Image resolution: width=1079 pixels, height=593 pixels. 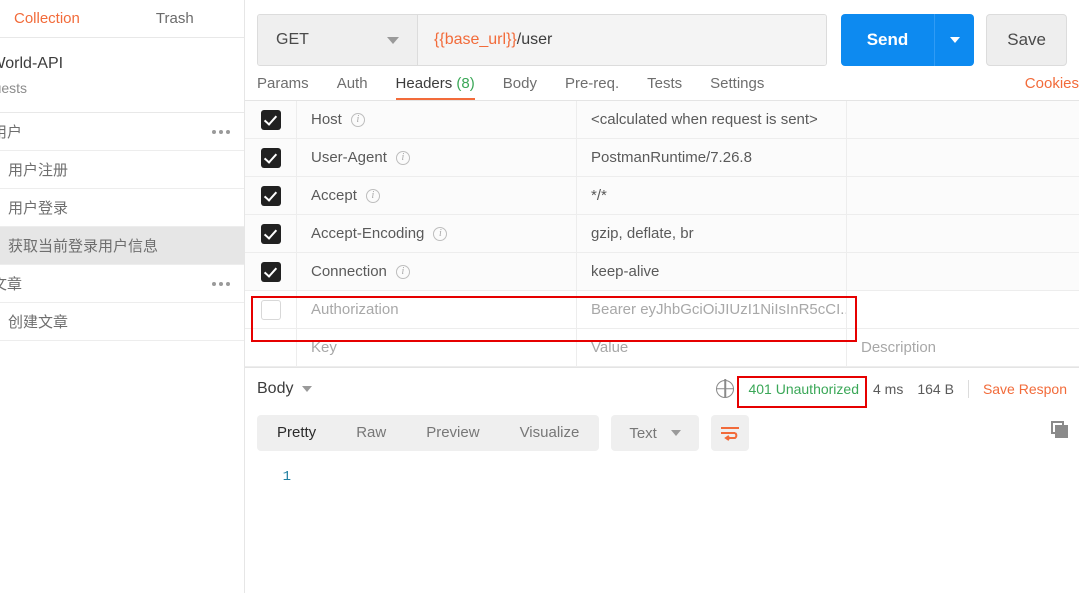 What do you see at coordinates (963, 348) in the screenshot?
I see `new-description-input: Description` at bounding box center [963, 348].